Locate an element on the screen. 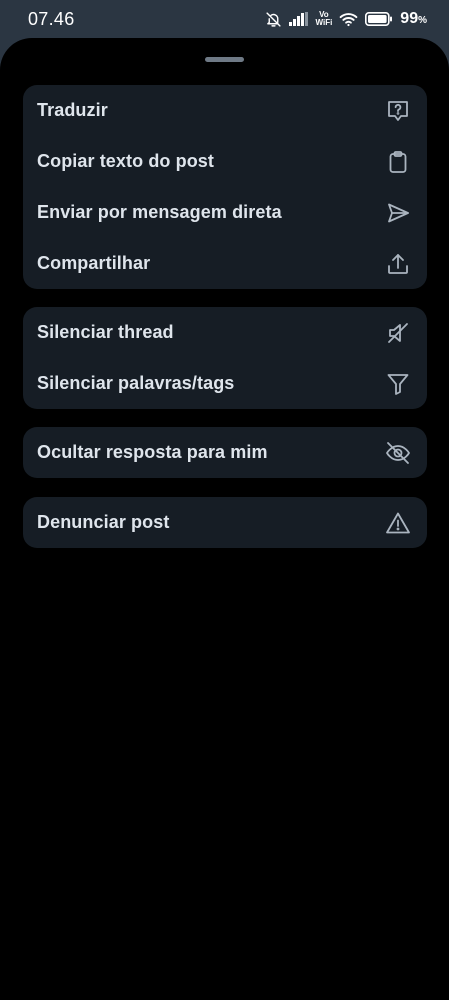 The height and width of the screenshot is (1000, 449). status-time: 07.46 is located at coordinates (51, 18).